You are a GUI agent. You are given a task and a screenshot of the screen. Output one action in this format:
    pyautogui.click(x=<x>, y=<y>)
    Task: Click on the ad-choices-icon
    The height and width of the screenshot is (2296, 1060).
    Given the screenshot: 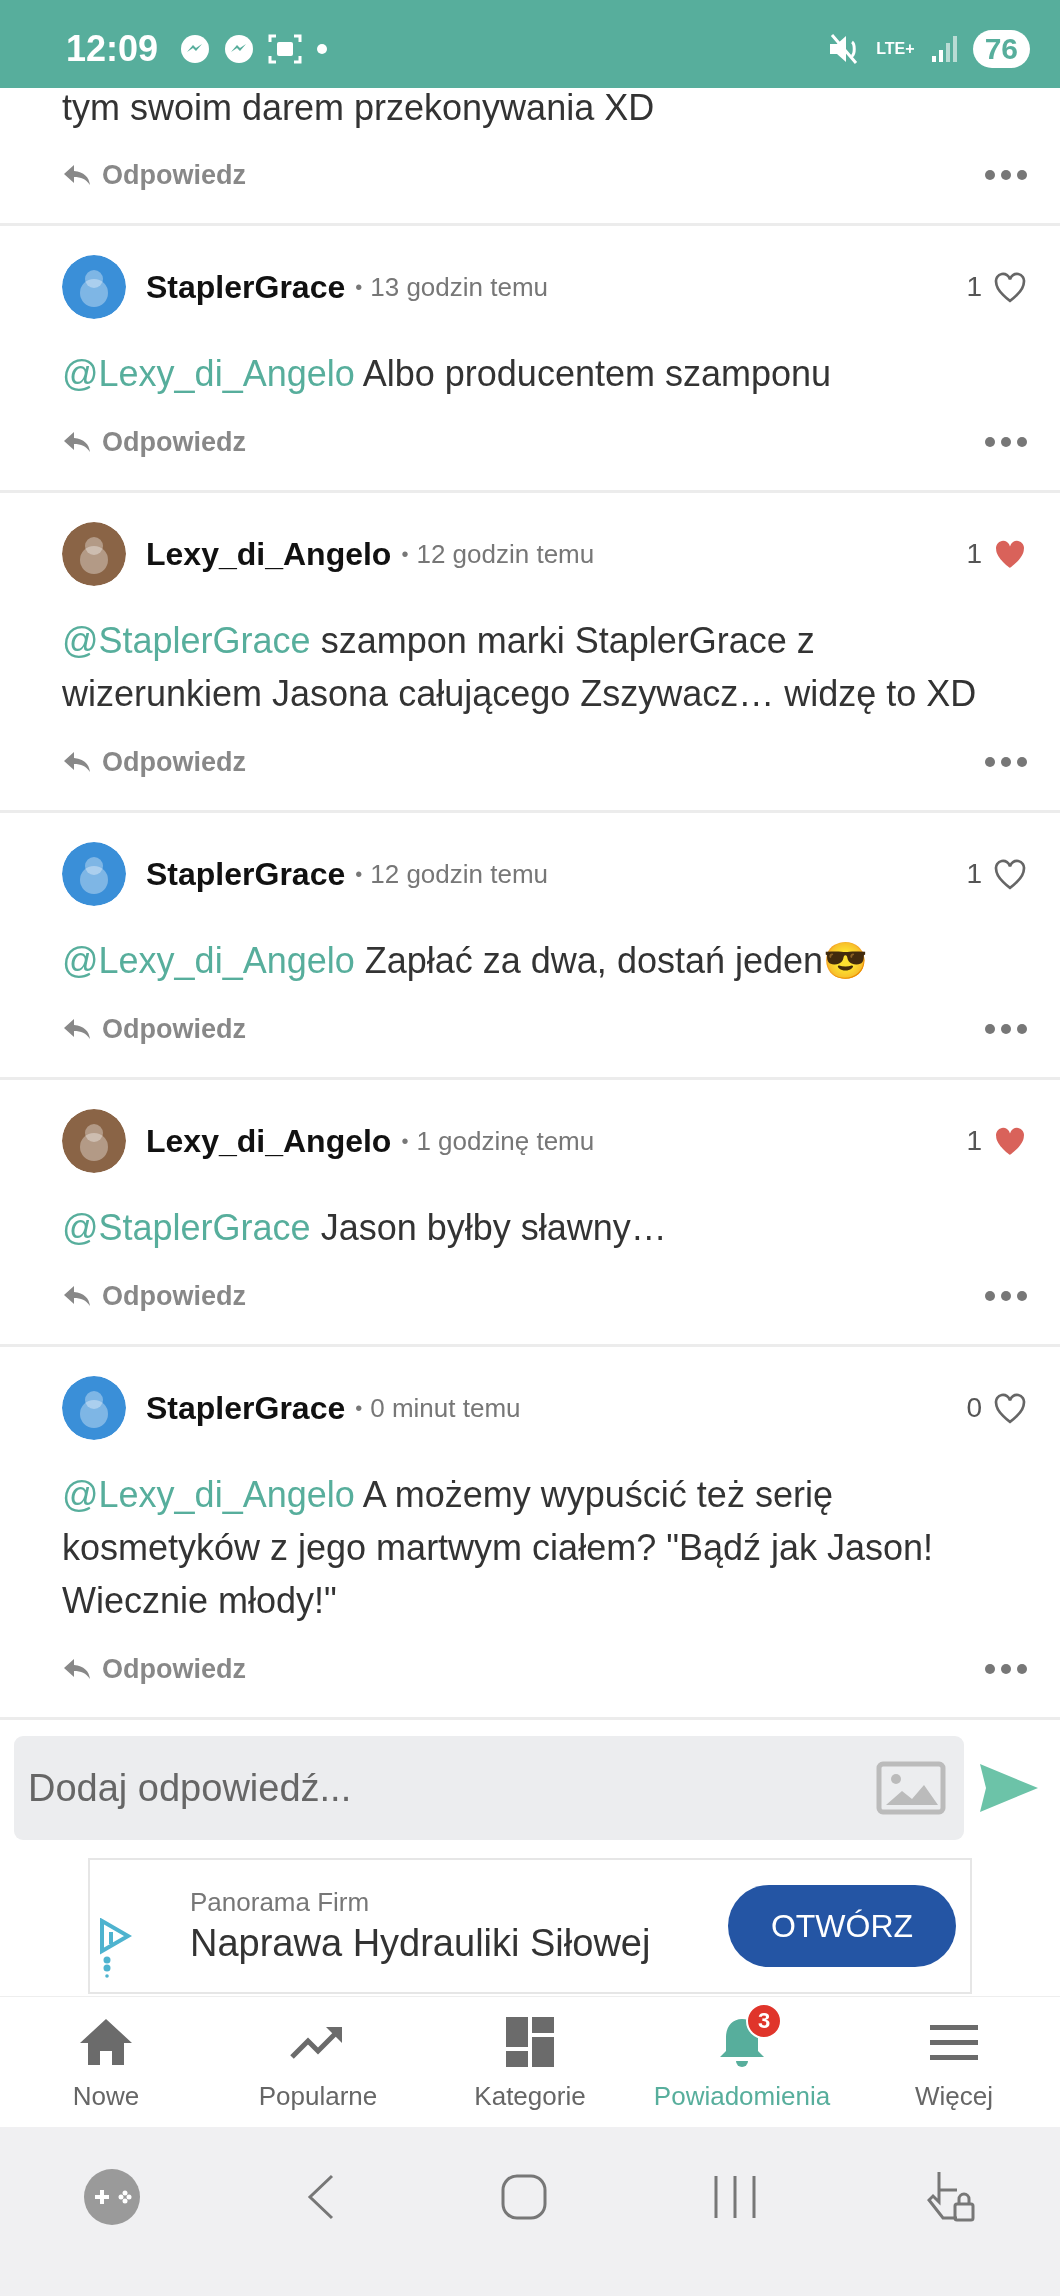 What is the action you would take?
    pyautogui.click(x=115, y=1948)
    